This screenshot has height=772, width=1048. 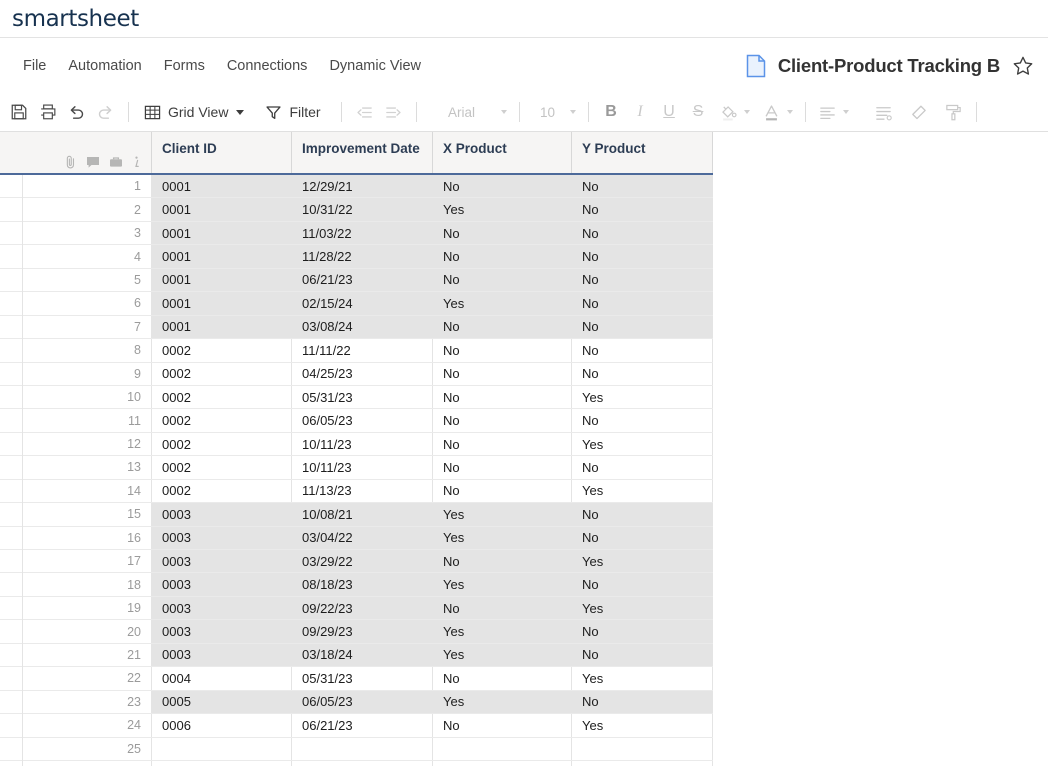 I want to click on filter-button: Filter, so click(x=292, y=112).